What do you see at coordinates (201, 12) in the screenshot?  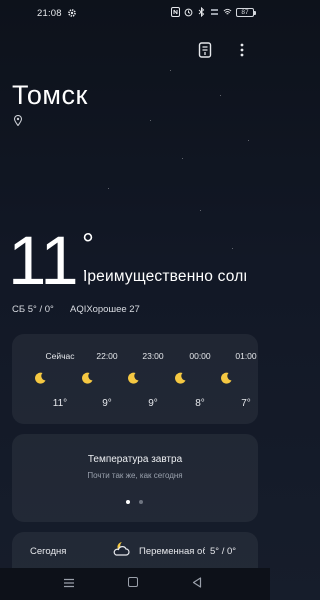 I see `bluetooth-icon` at bounding box center [201, 12].